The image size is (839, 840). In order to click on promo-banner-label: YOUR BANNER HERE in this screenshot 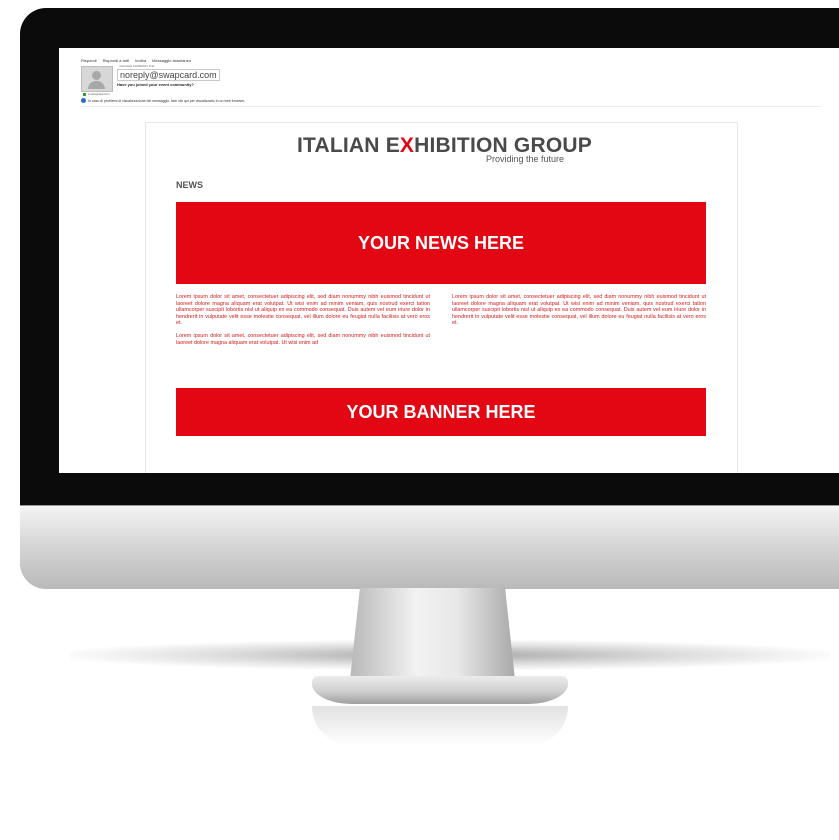, I will do `click(441, 411)`.